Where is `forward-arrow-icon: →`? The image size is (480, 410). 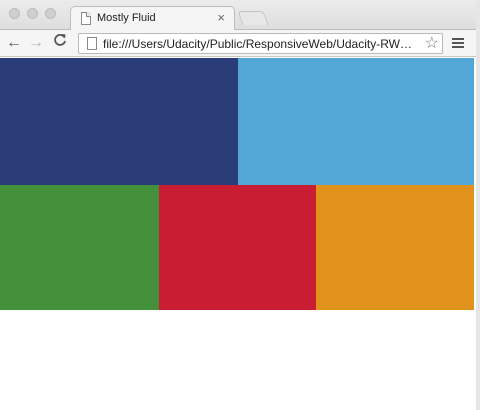 forward-arrow-icon: → is located at coordinates (36, 43).